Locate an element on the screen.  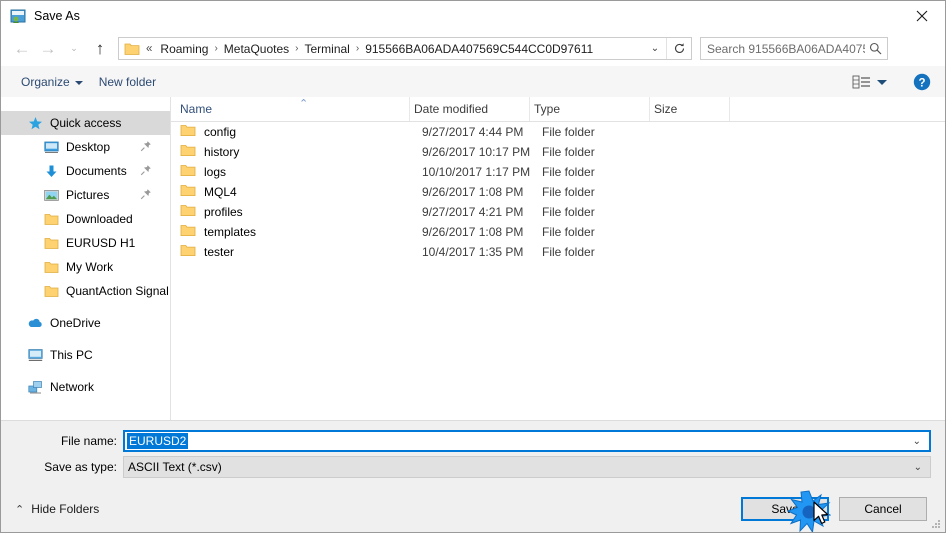
save-as-type-row: Save as type: ASCII Text (*.csv) ⌄ is located at coordinates (466, 467).